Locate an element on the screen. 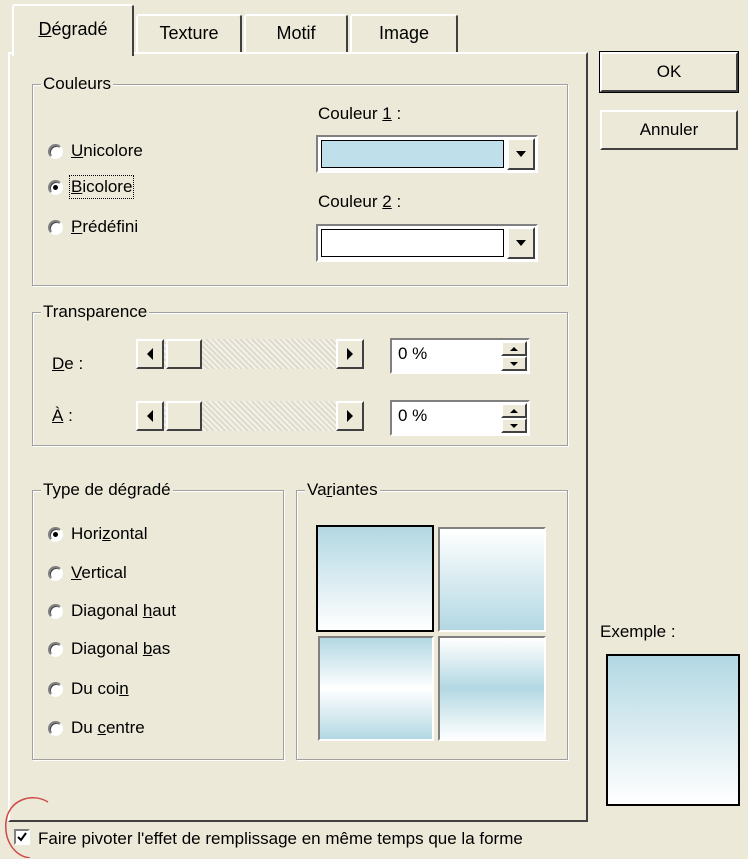 The image size is (748, 859). radio-diagonal-bas-suffix: as is located at coordinates (161, 648).